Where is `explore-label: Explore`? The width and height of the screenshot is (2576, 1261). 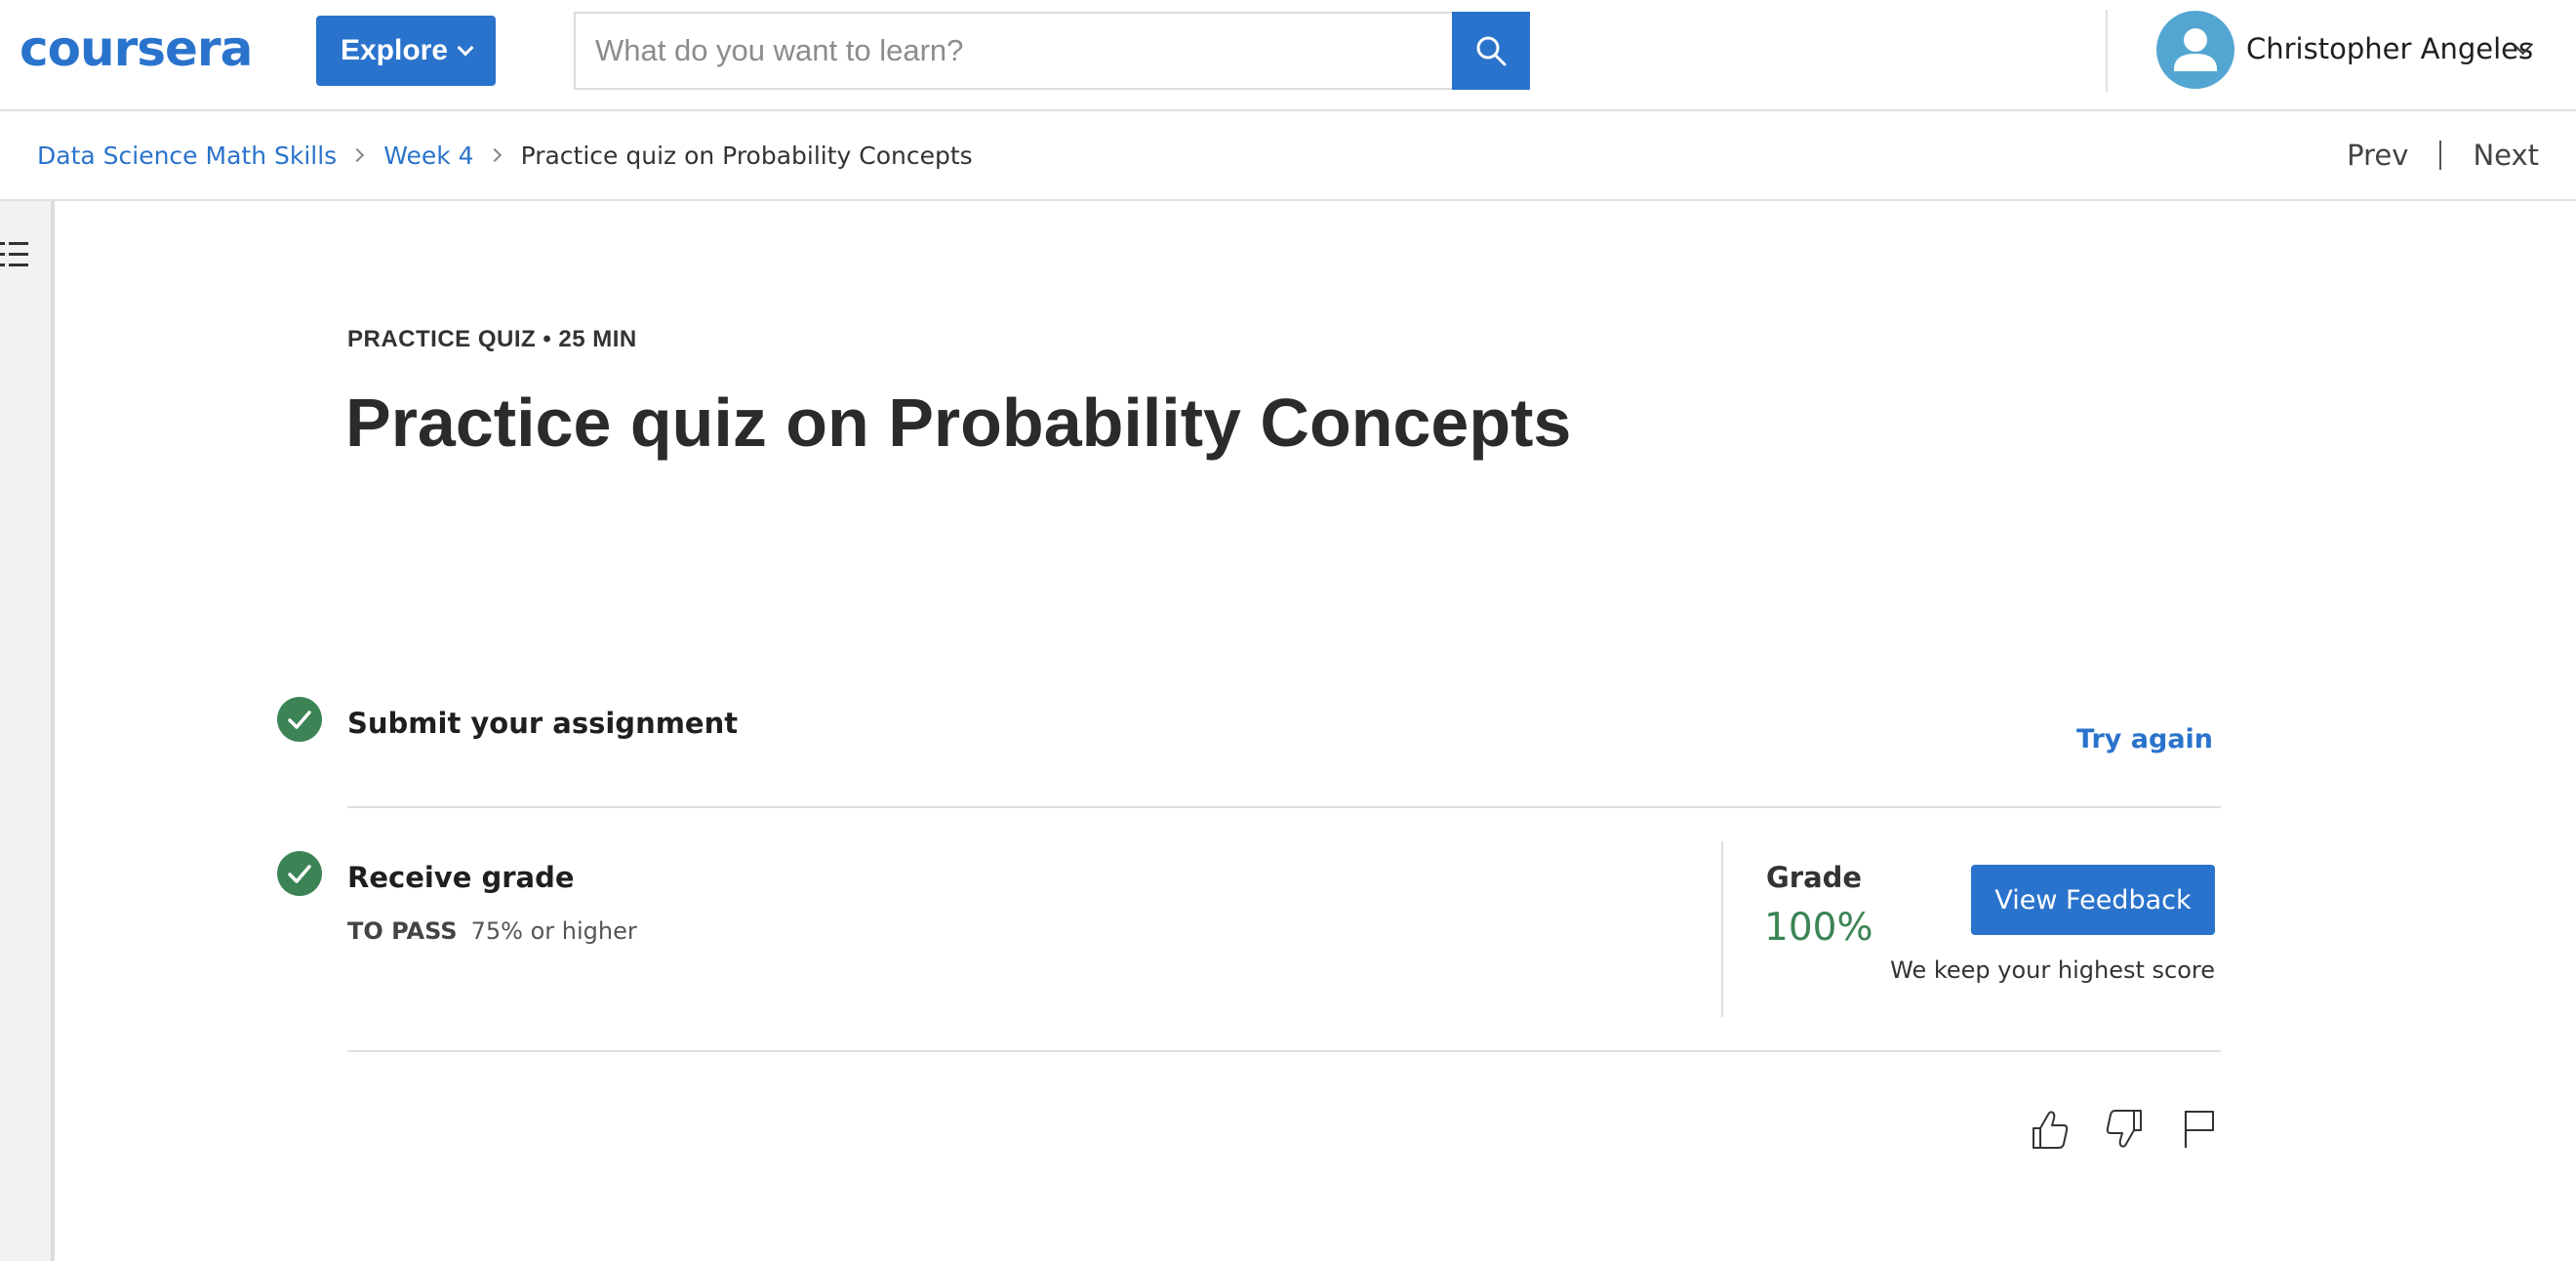 explore-label: Explore is located at coordinates (394, 50).